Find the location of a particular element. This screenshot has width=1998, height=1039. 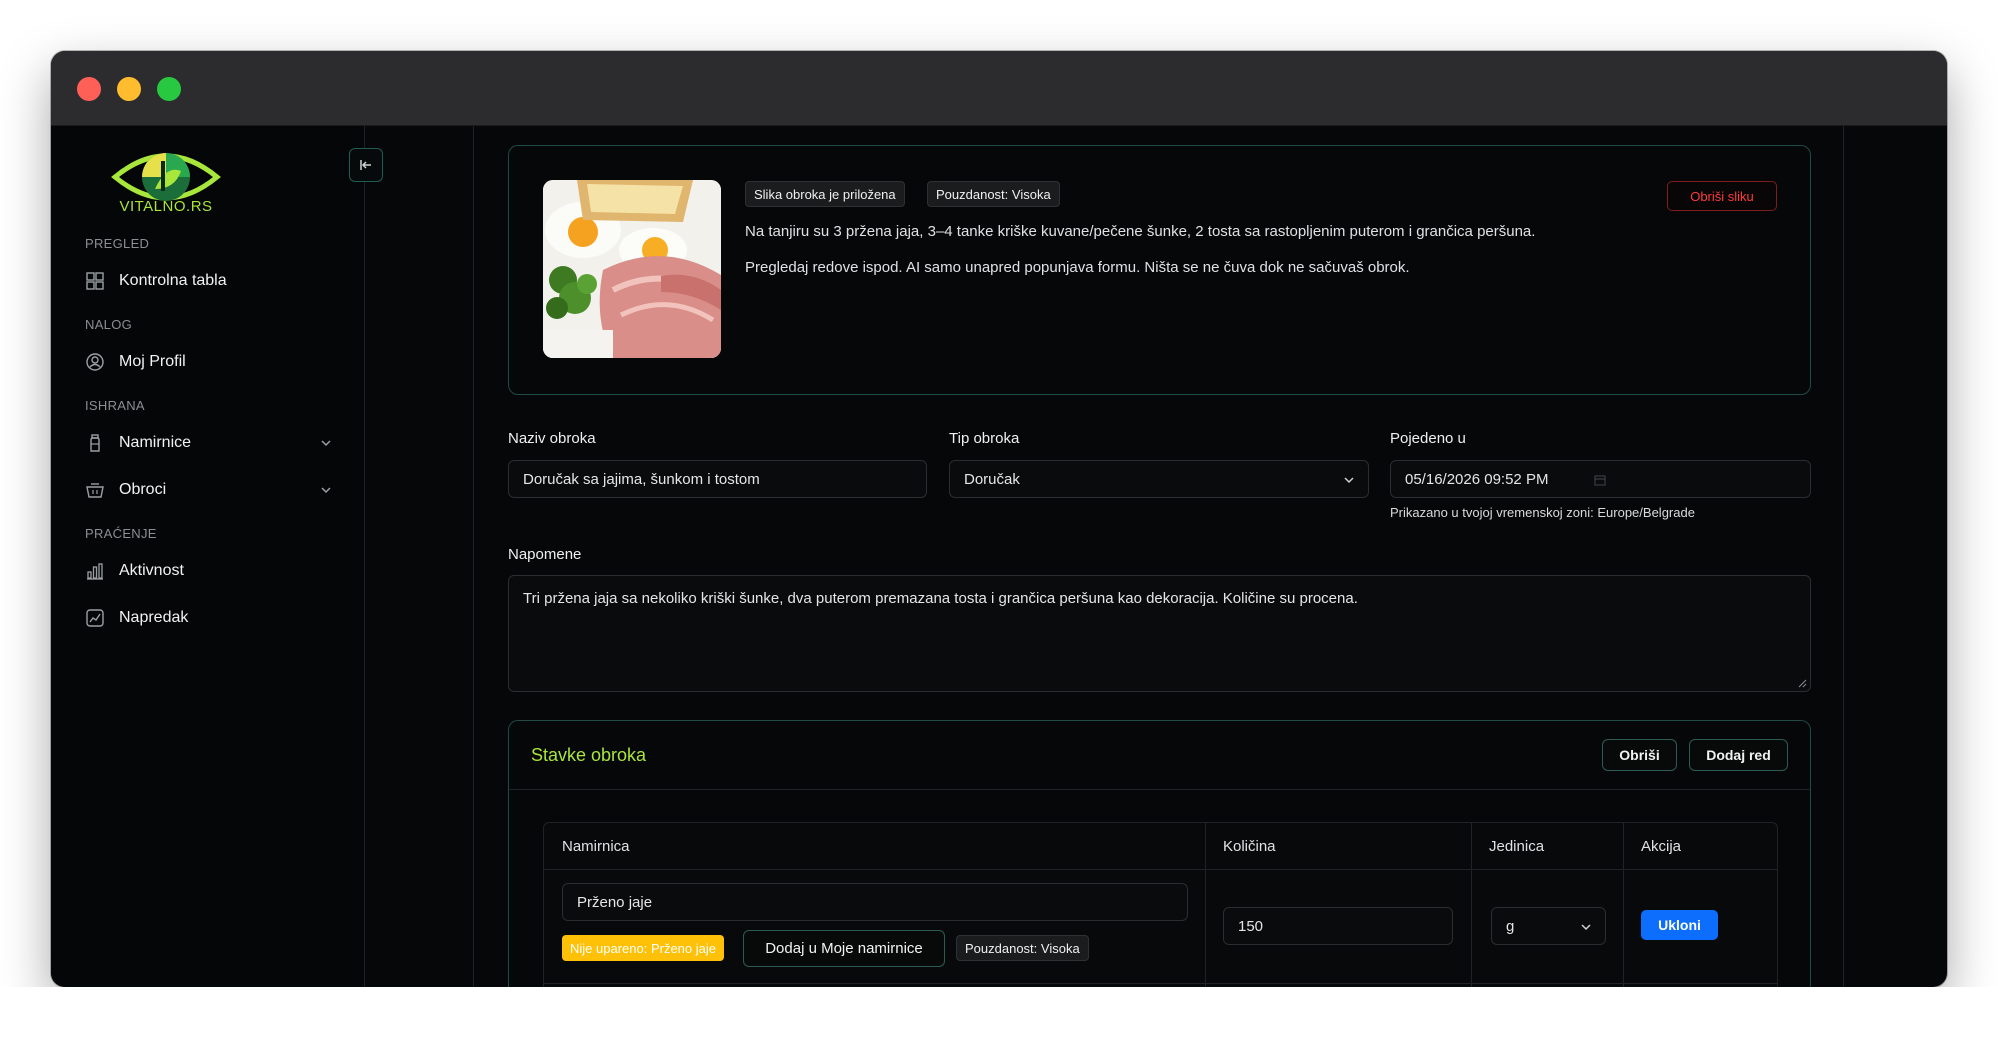

sidebar-item-aktivnost: Aktivnost is located at coordinates (209, 571).